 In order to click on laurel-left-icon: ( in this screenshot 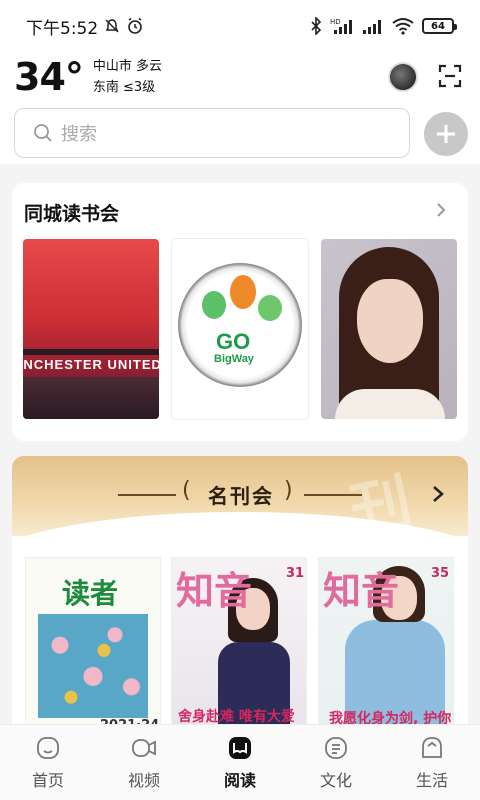, I will do `click(186, 490)`.